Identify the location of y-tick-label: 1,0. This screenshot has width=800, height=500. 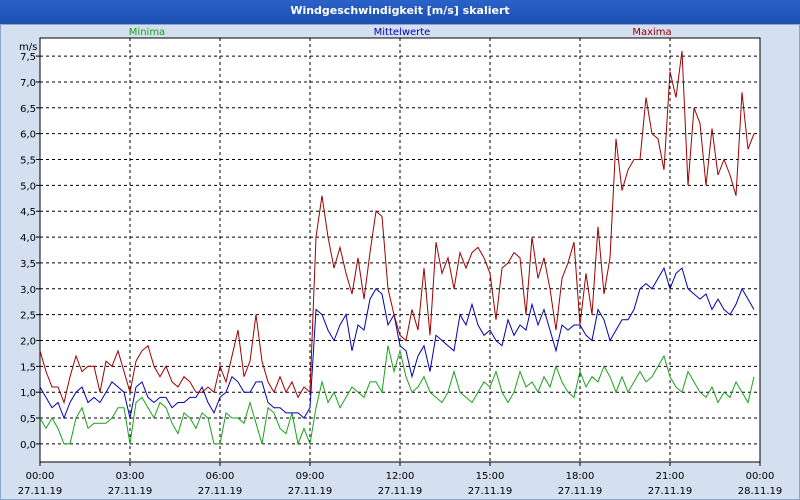
(28, 393).